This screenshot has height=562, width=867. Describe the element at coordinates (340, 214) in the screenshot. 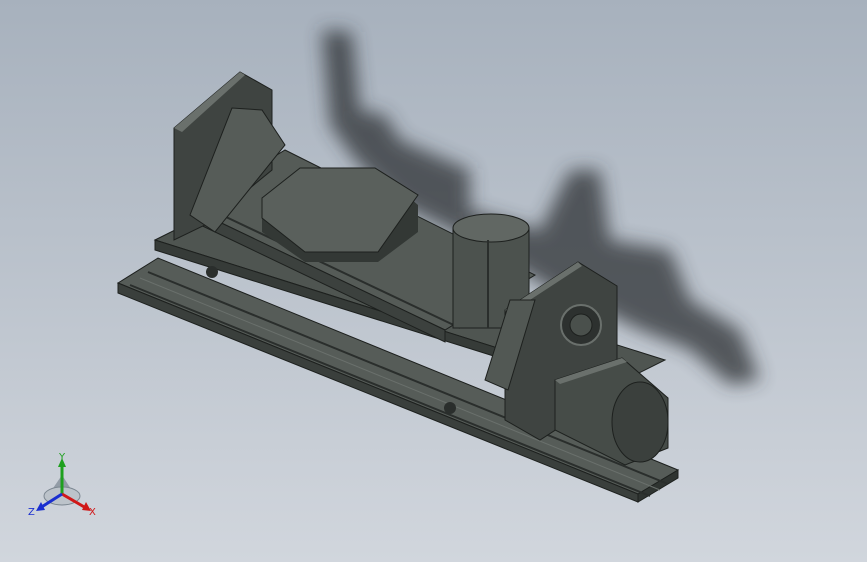

I see `rotary-table` at that location.